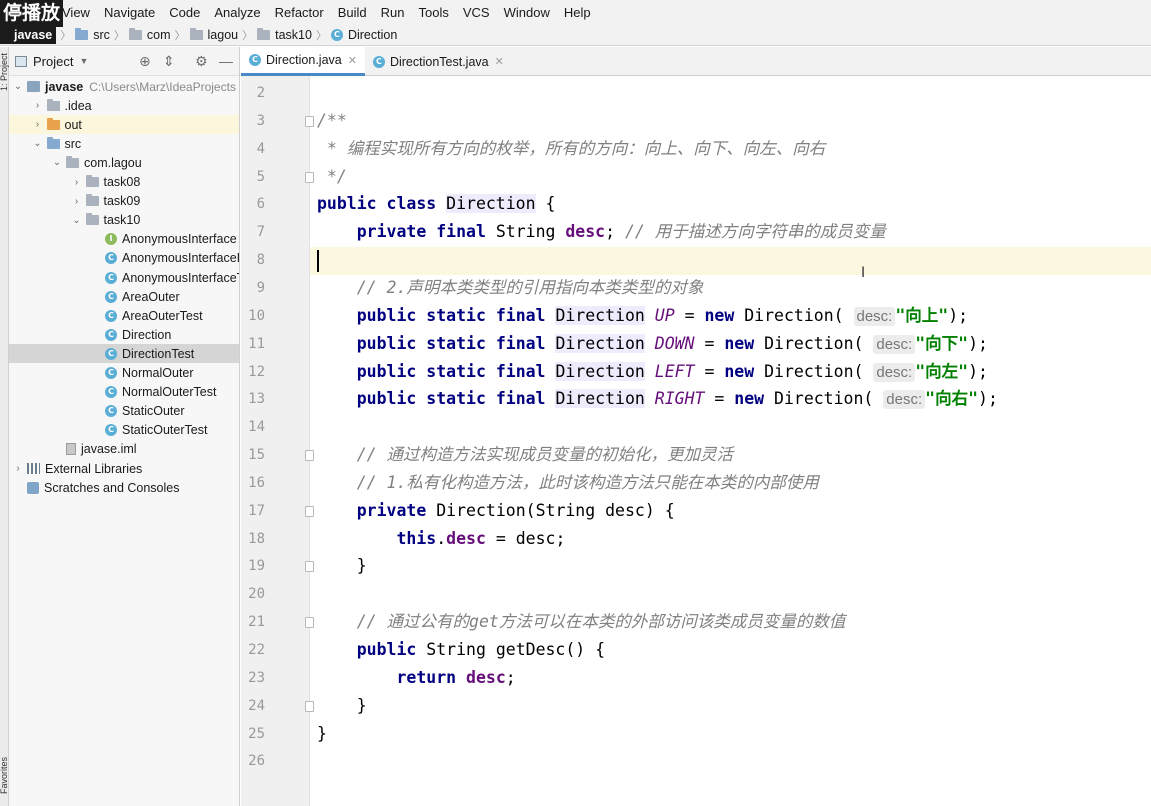 This screenshot has height=806, width=1151. I want to click on menu-navigate: Navigate, so click(129, 12).